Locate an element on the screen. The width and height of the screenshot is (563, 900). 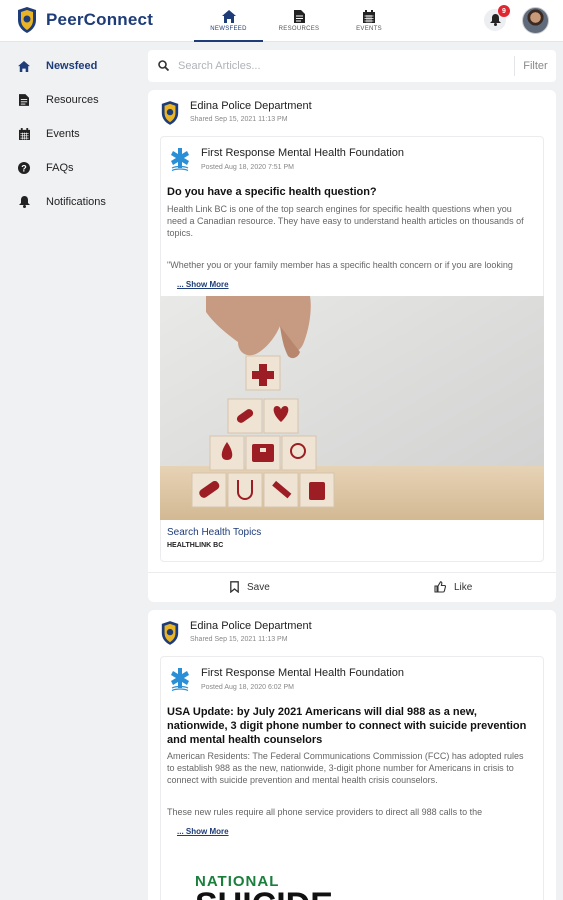
suicide-lifeline-logo: NATIONAL SUICIDE is located at coordinates (264, 886).